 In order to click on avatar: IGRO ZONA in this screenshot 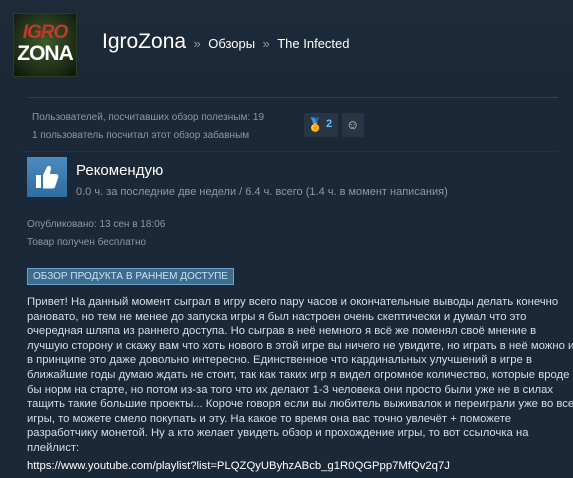, I will do `click(45, 45)`.